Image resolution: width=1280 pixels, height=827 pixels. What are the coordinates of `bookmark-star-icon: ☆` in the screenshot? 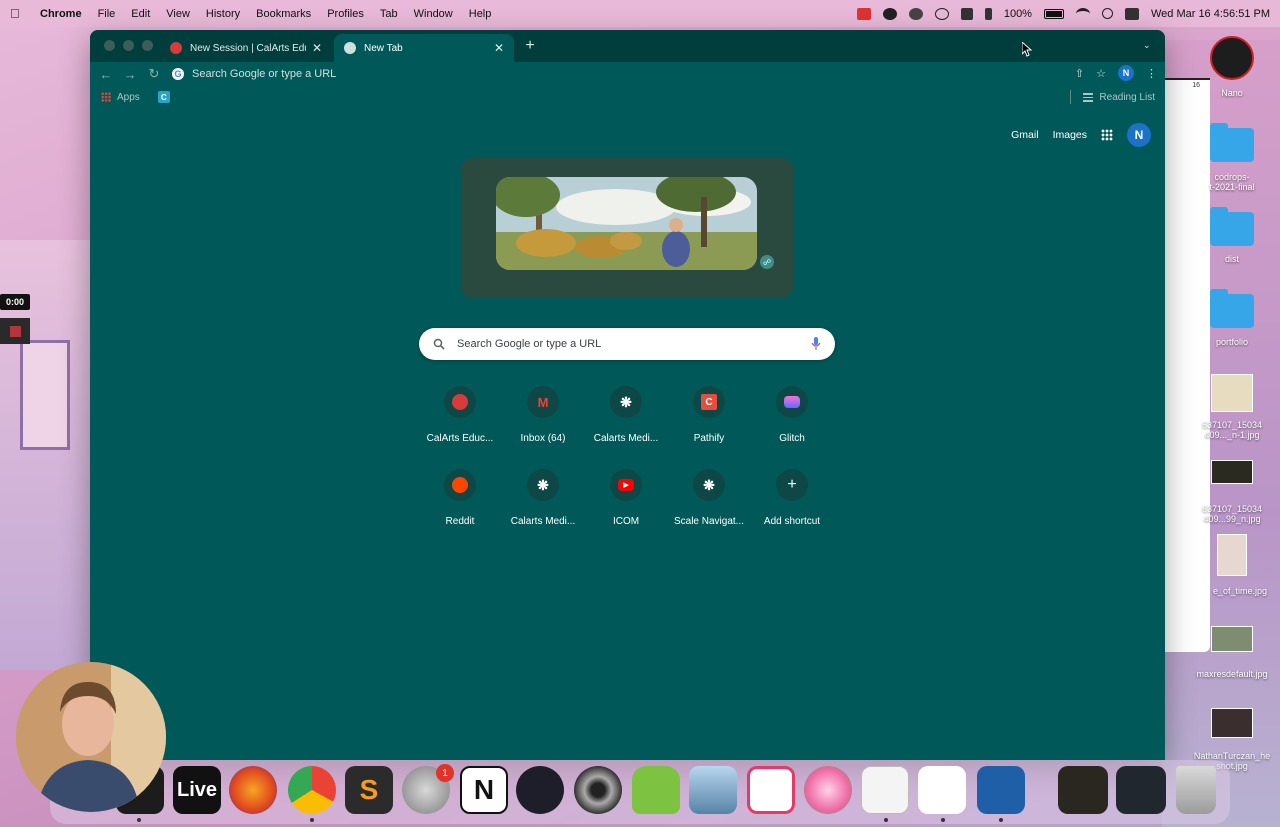 It's located at (1101, 73).